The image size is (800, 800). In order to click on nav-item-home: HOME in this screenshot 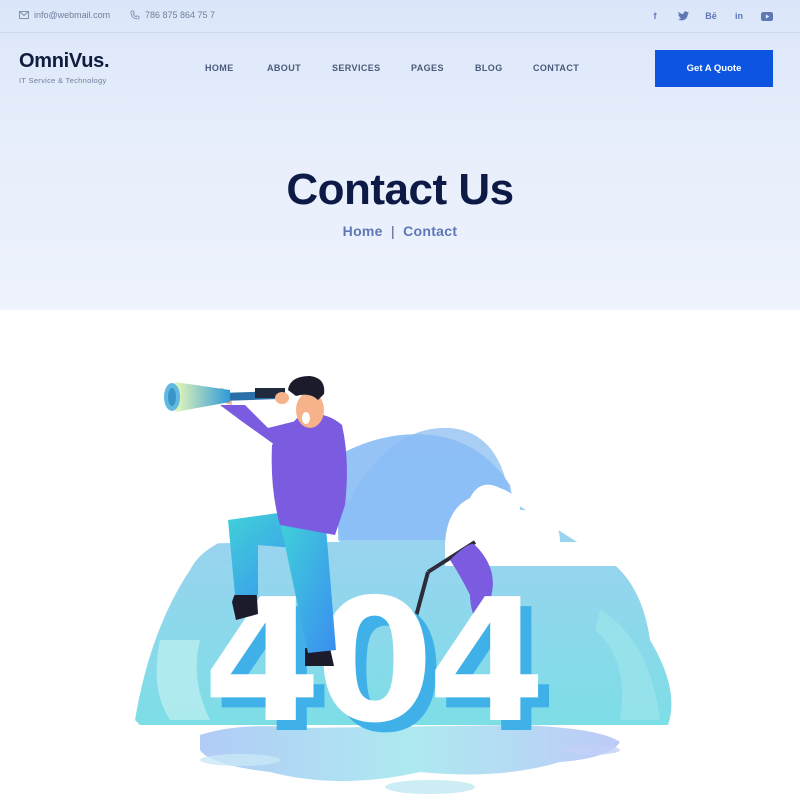, I will do `click(219, 68)`.